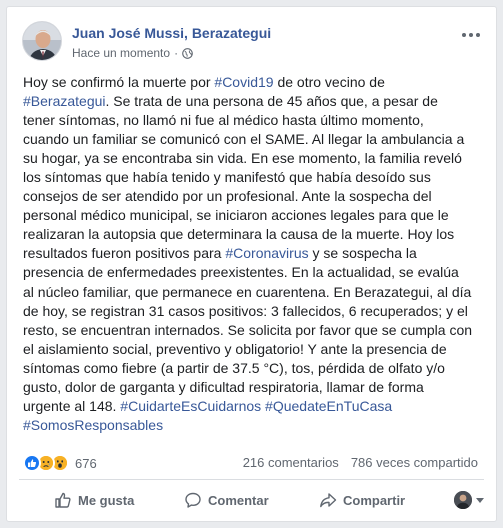 The width and height of the screenshot is (503, 528). What do you see at coordinates (63, 500) in the screenshot?
I see `thumbs-up-icon` at bounding box center [63, 500].